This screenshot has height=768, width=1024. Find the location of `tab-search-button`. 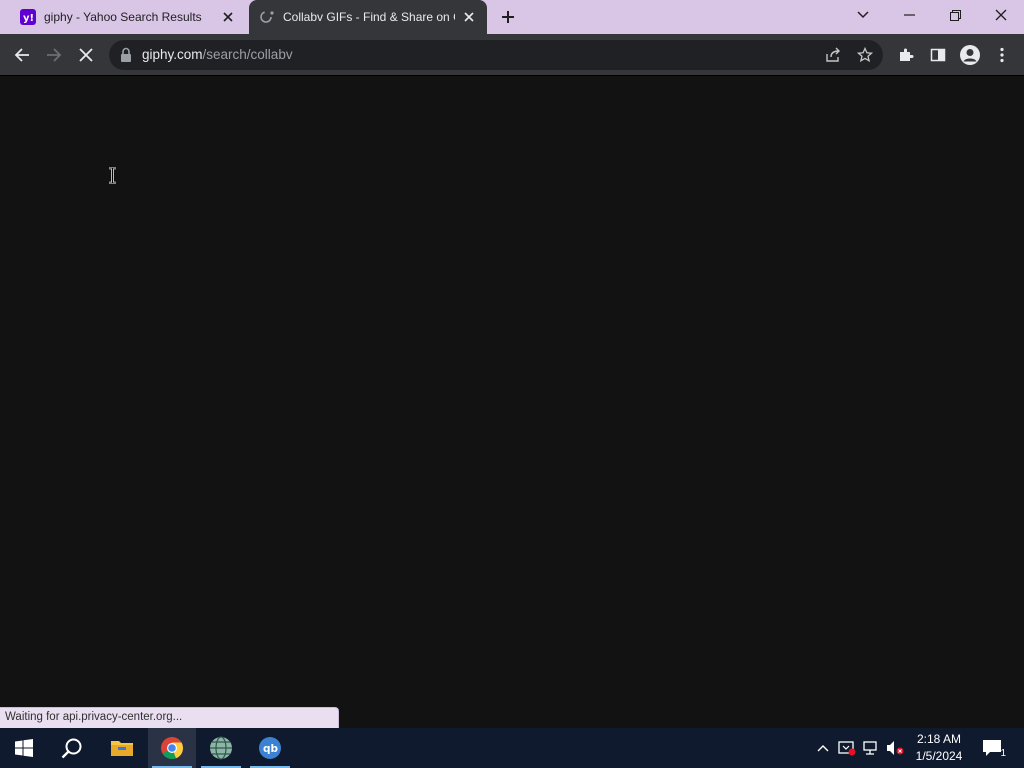

tab-search-button is located at coordinates (863, 15).